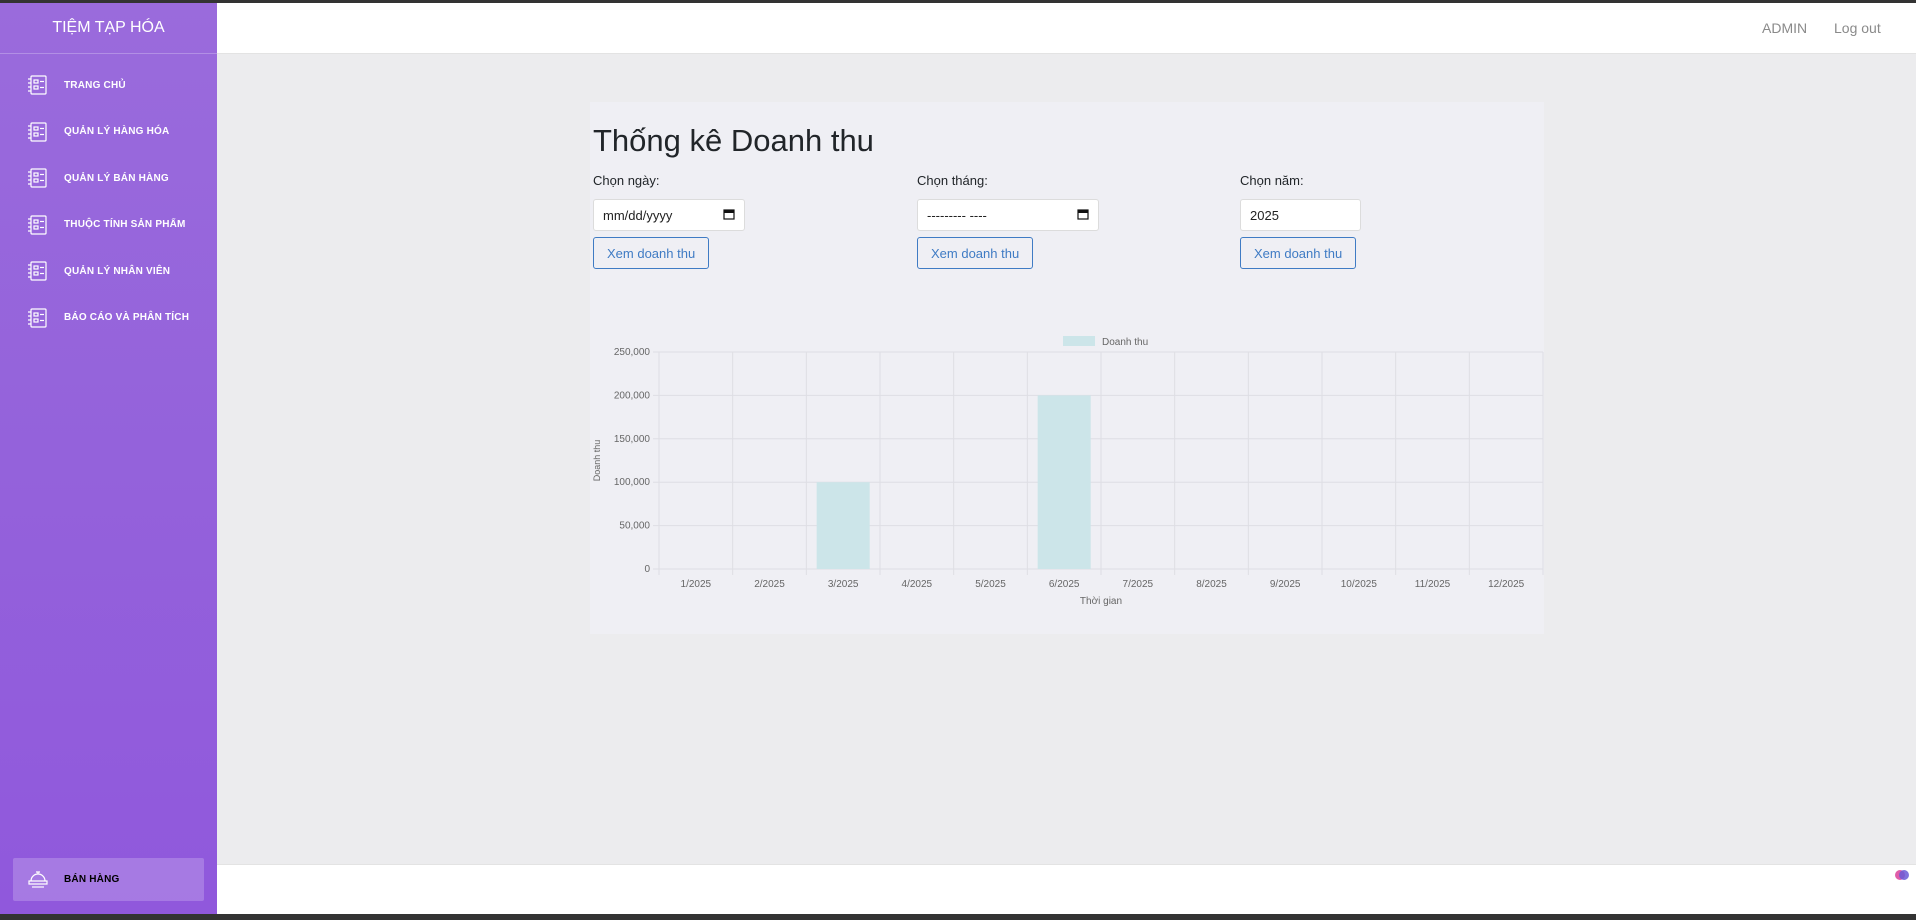 This screenshot has height=920, width=1916. I want to click on month-filter: Chọn tháng: --------- ---- Xem doanh thu, so click(1008, 221).